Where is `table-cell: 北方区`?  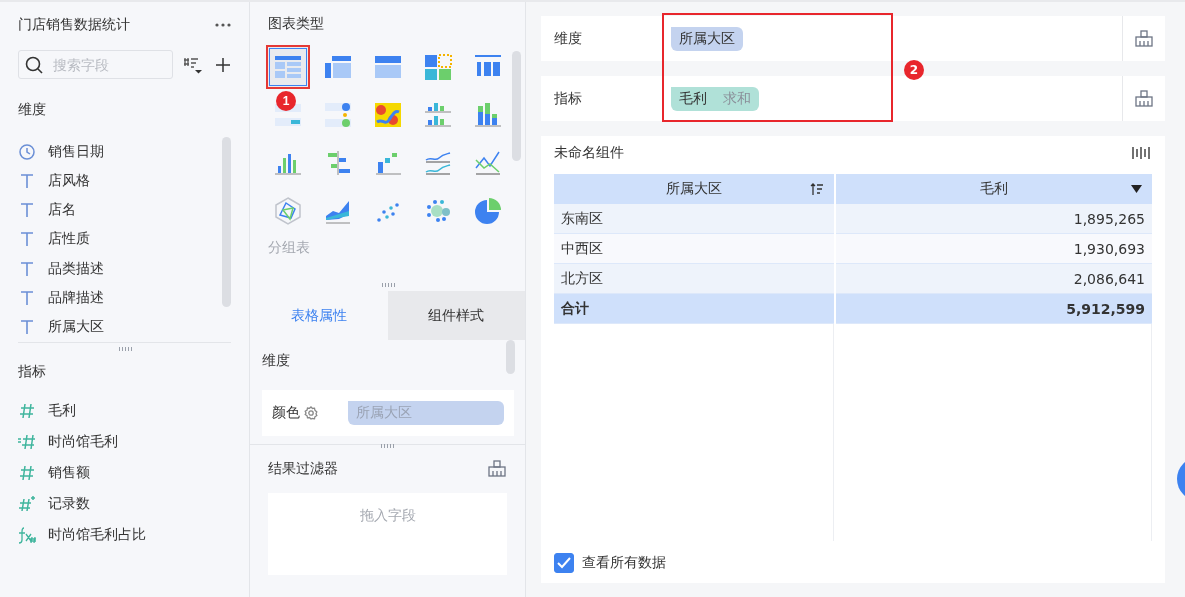 table-cell: 北方区 is located at coordinates (694, 279).